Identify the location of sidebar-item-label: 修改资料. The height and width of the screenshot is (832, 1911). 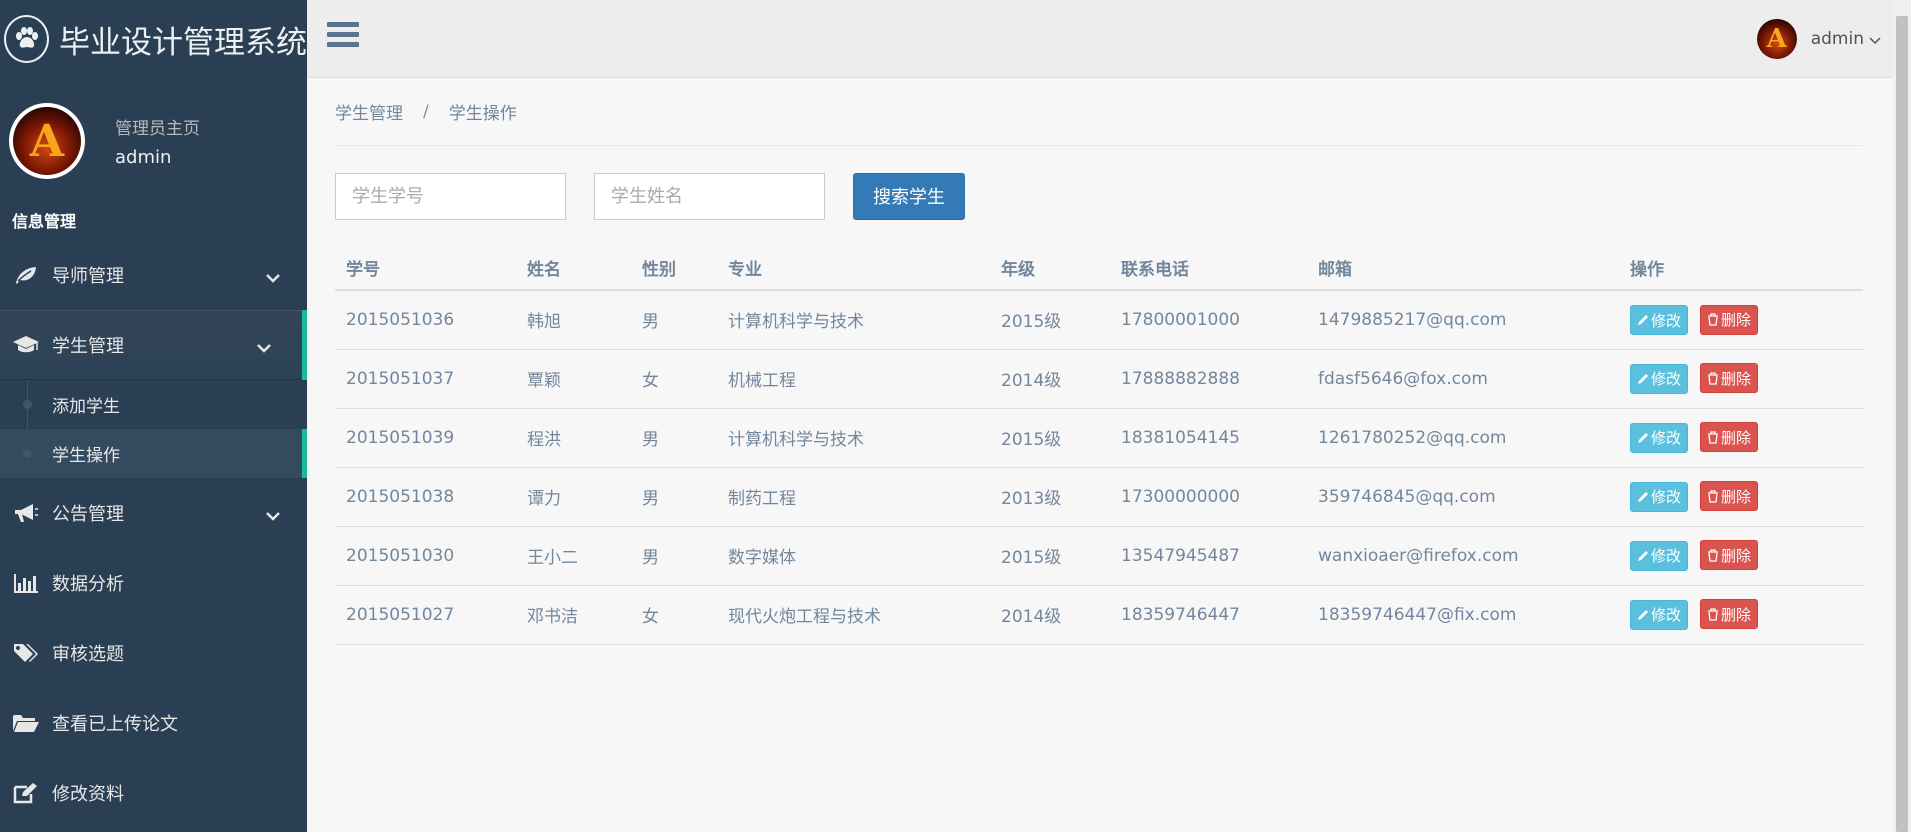
(88, 794).